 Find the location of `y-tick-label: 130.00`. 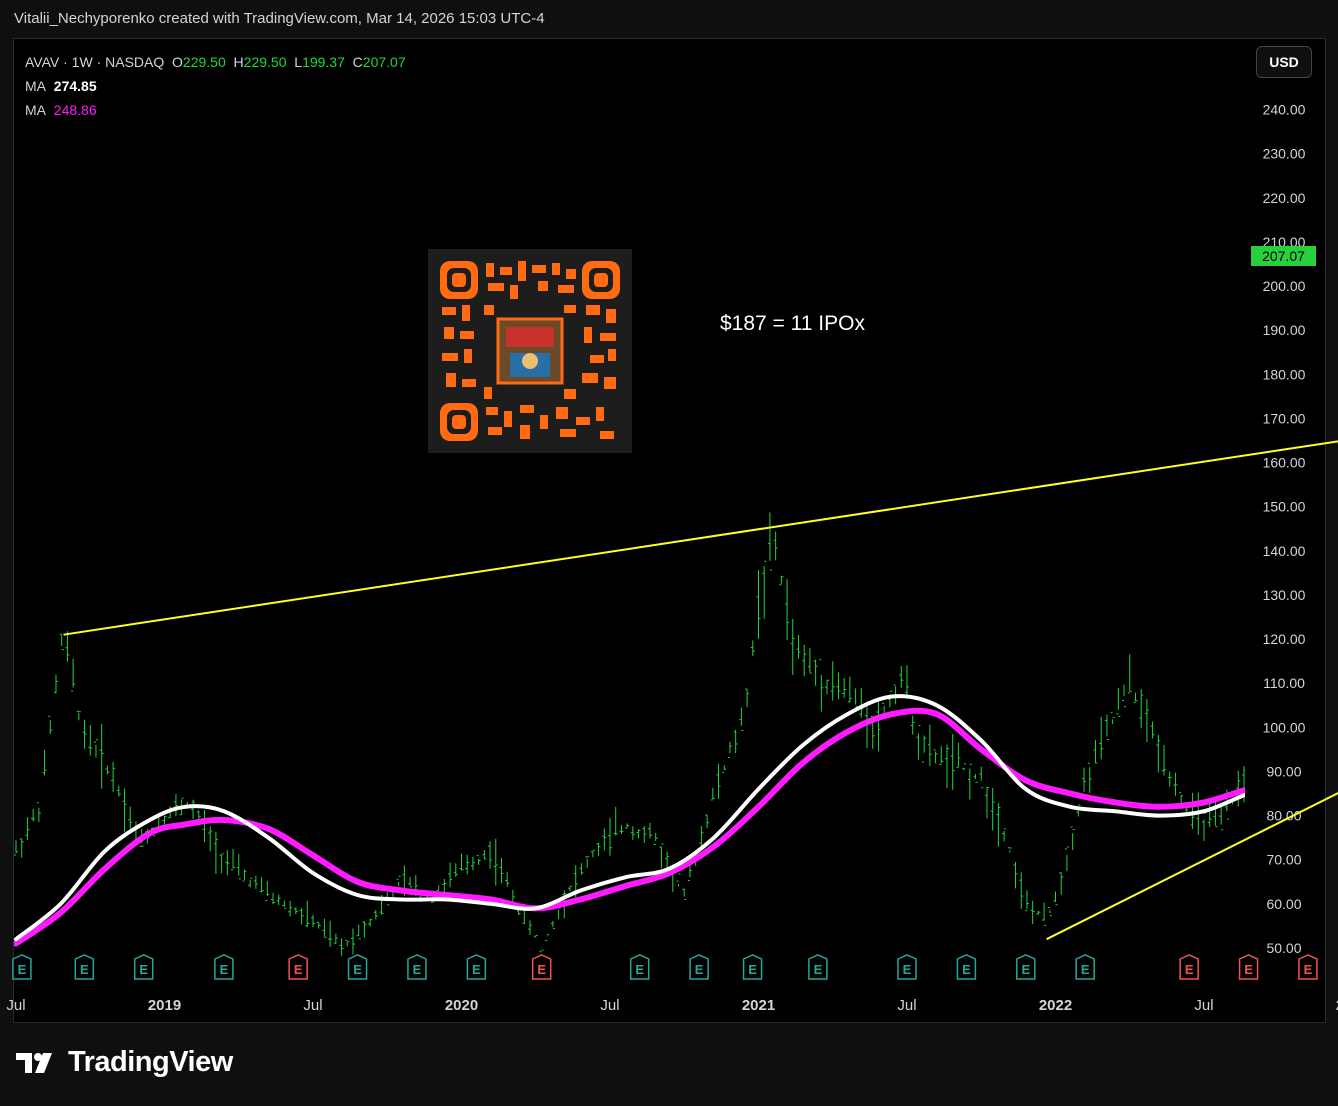

y-tick-label: 130.00 is located at coordinates (1284, 595).